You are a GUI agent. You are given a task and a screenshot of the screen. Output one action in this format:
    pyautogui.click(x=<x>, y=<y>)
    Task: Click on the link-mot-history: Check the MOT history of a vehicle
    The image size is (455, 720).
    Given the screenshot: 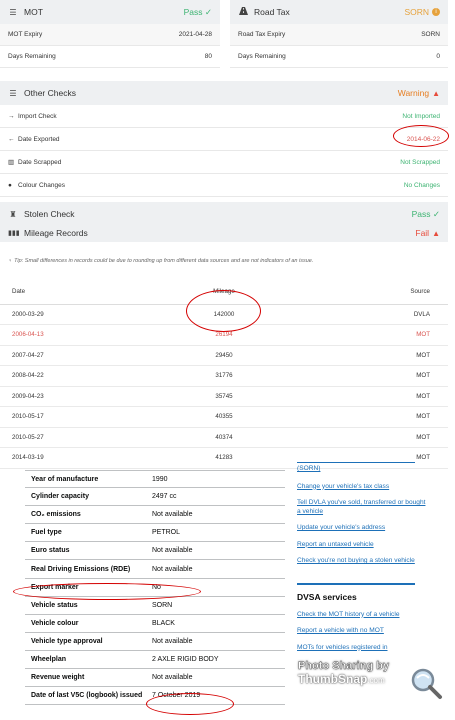 What is the action you would take?
    pyautogui.click(x=362, y=615)
    